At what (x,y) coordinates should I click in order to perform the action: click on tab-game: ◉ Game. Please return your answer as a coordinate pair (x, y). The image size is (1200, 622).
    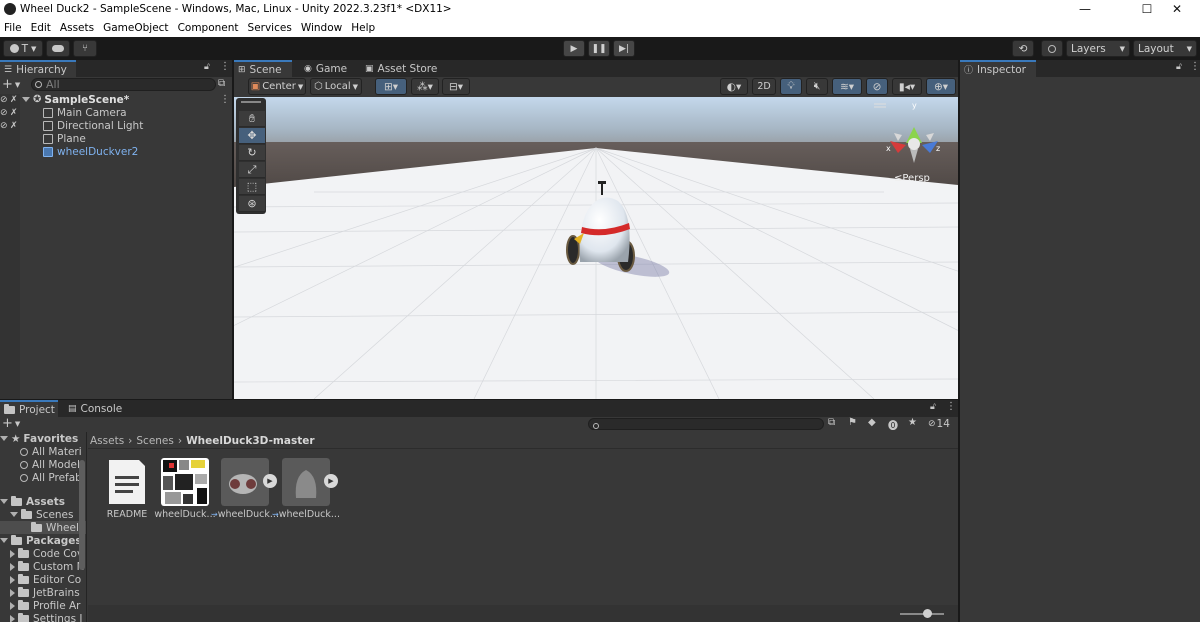
    Looking at the image, I should click on (328, 68).